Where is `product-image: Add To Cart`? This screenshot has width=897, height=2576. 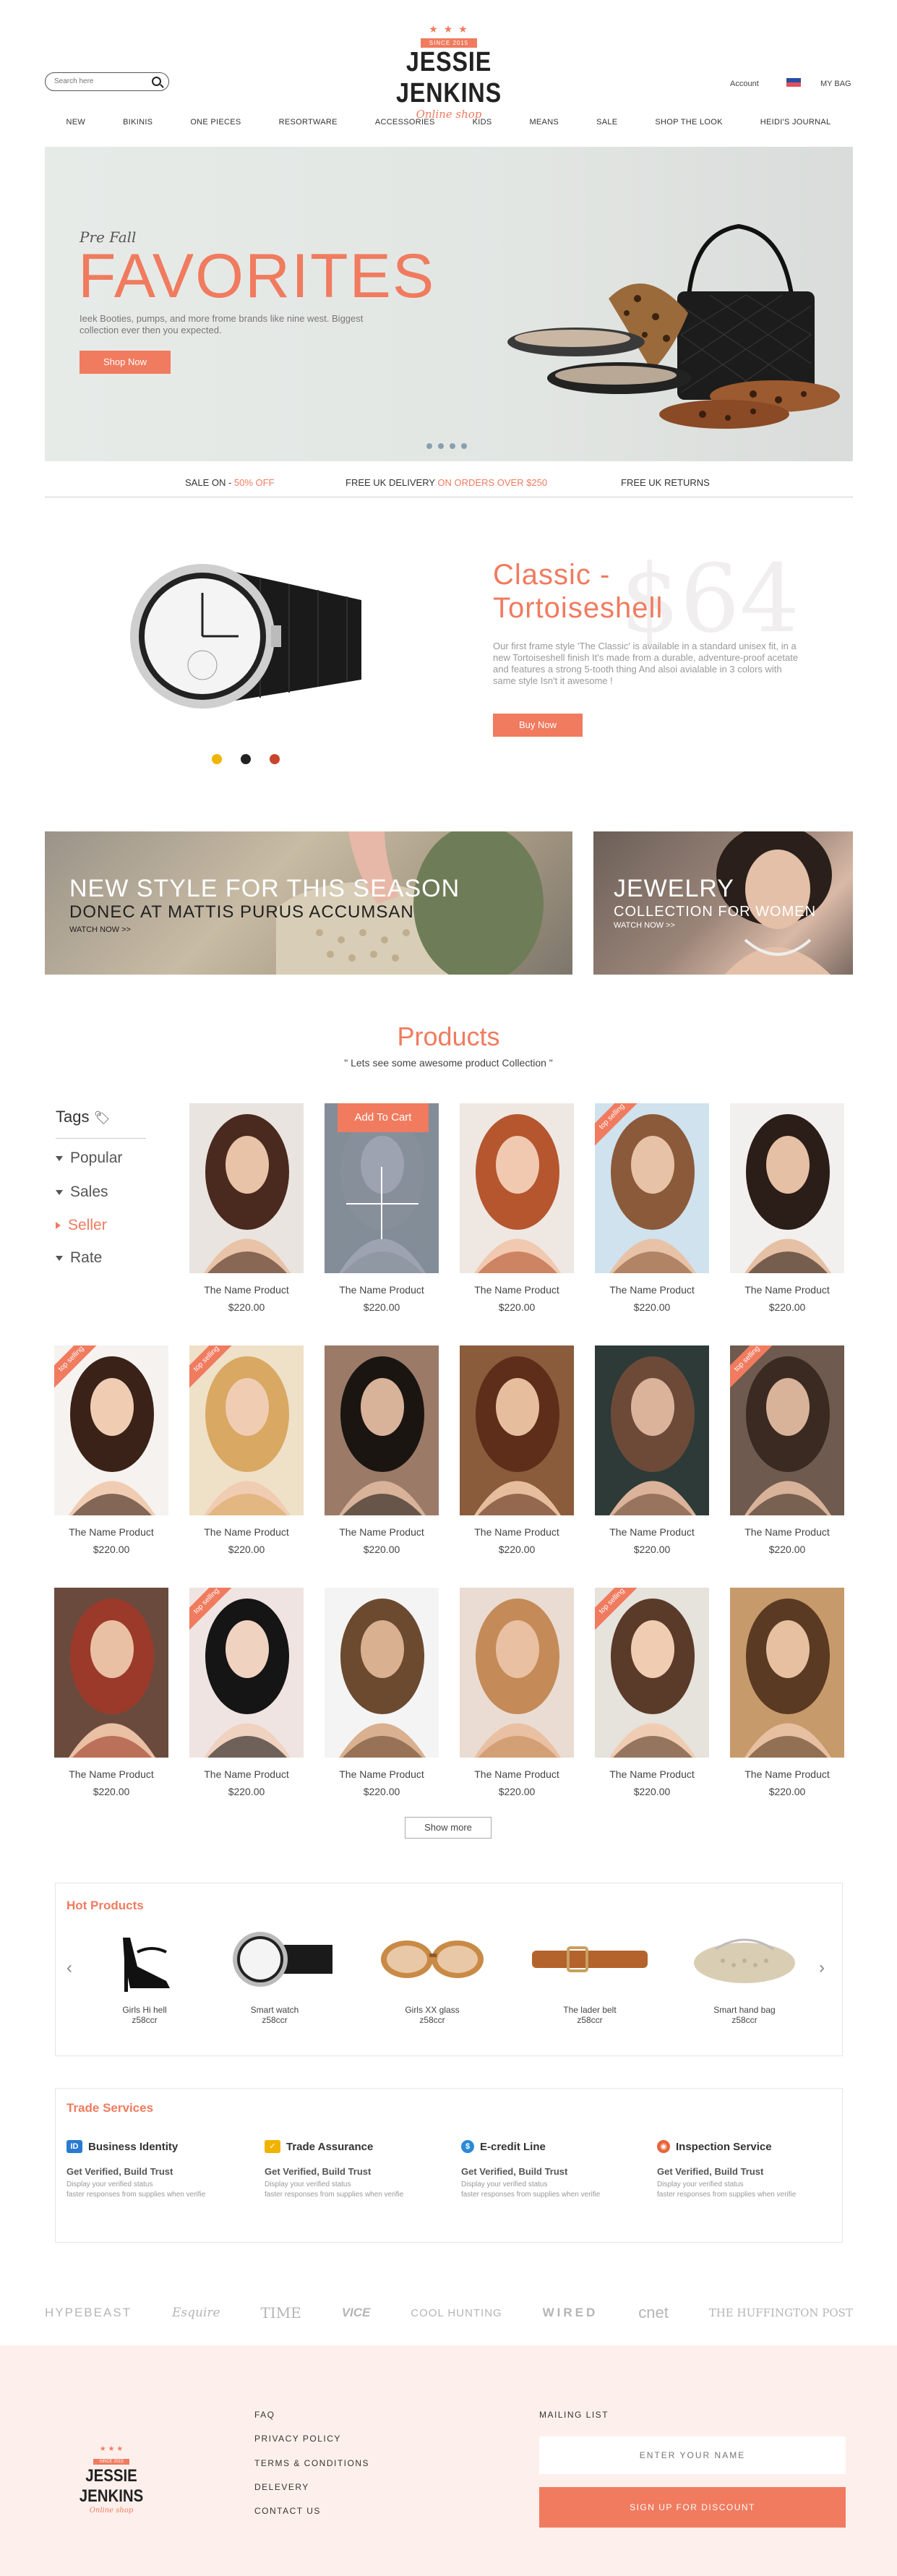 product-image: Add To Cart is located at coordinates (382, 1188).